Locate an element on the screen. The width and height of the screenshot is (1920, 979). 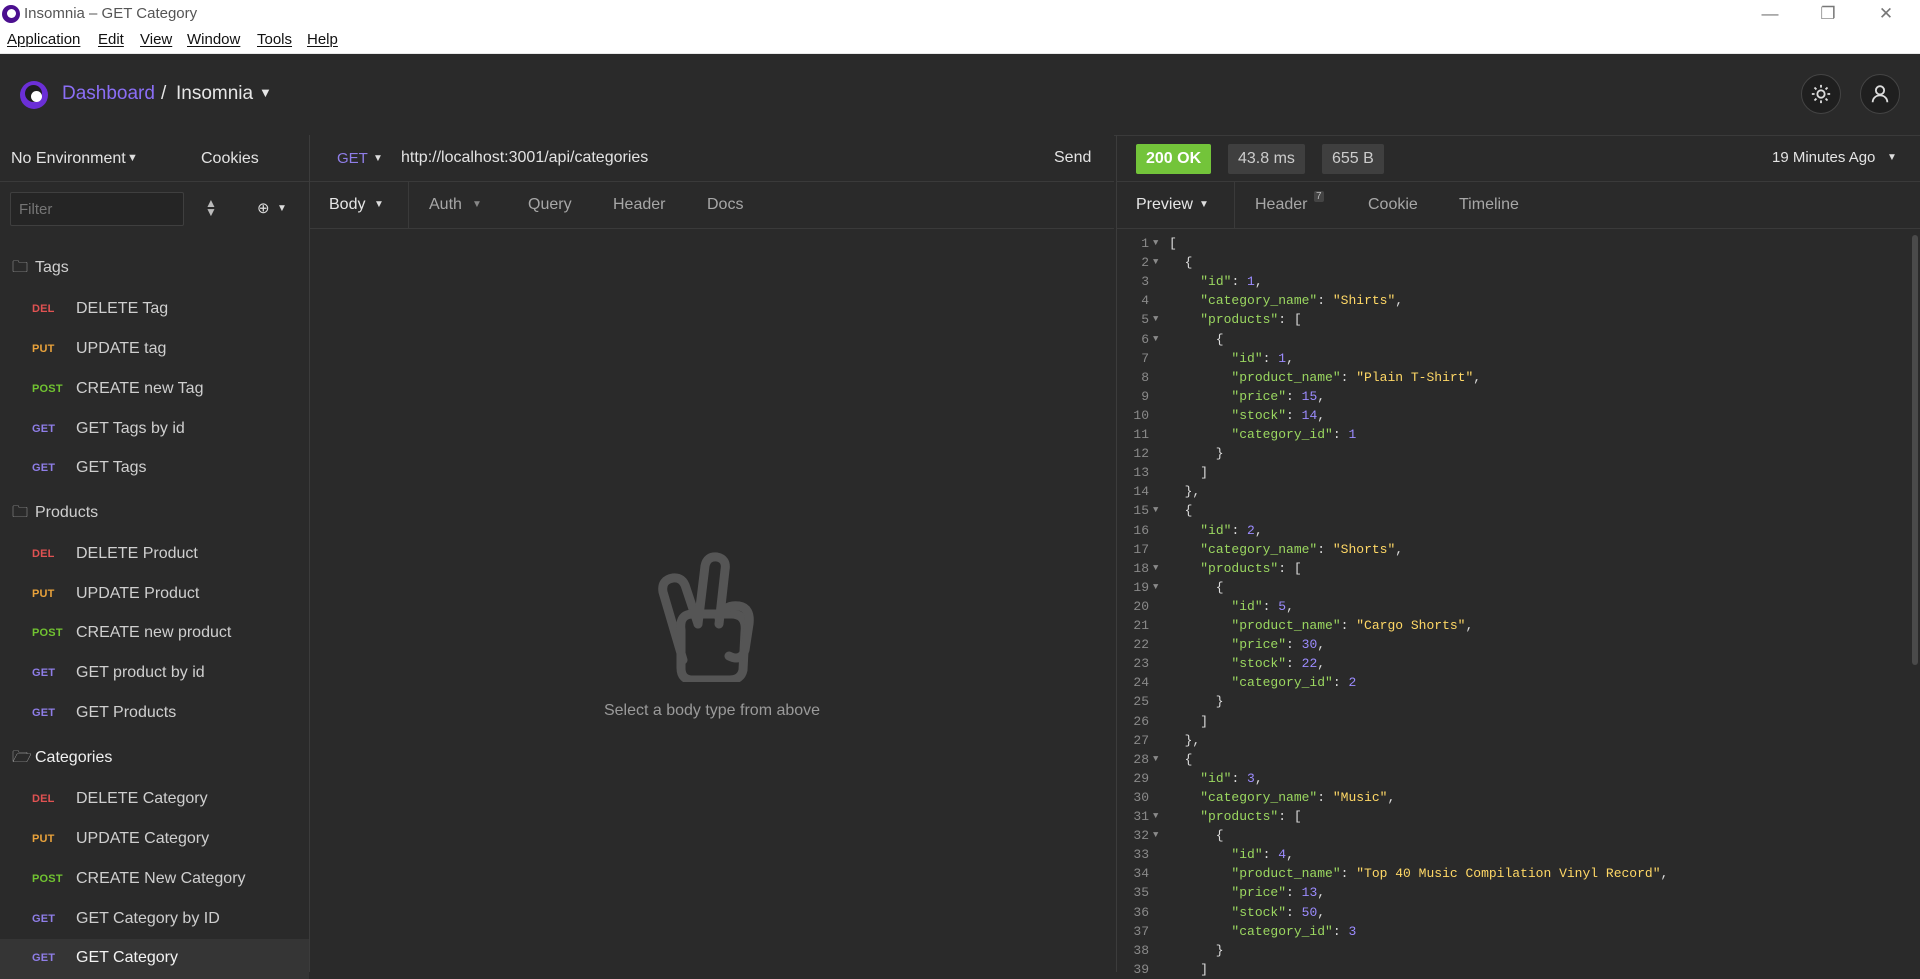
request-item: PUT UPDATE Category is located at coordinates (154, 840).